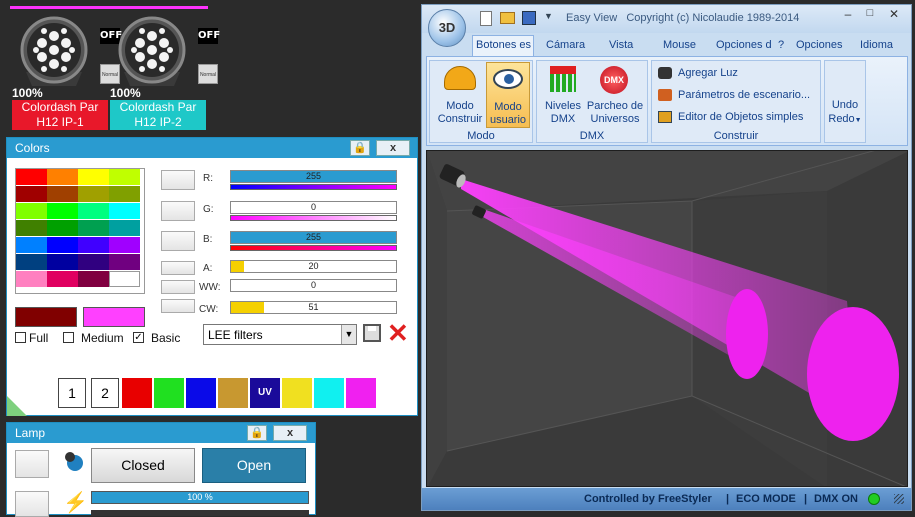 The image size is (915, 517). I want to click on channel-button-r, so click(178, 180).